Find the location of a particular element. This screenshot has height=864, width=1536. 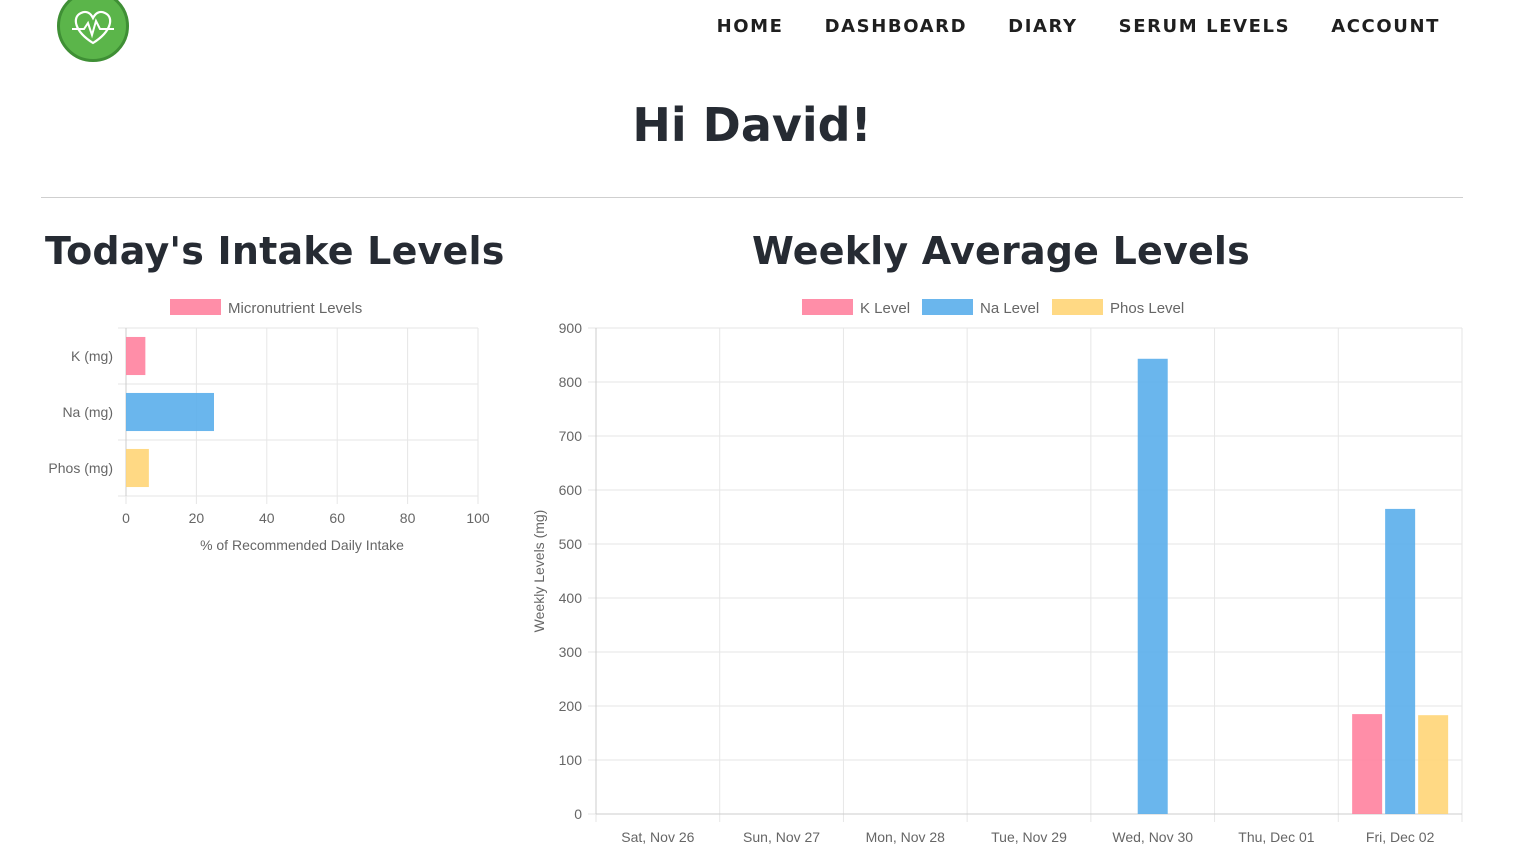

legend-label: Na Level is located at coordinates (1009, 308).